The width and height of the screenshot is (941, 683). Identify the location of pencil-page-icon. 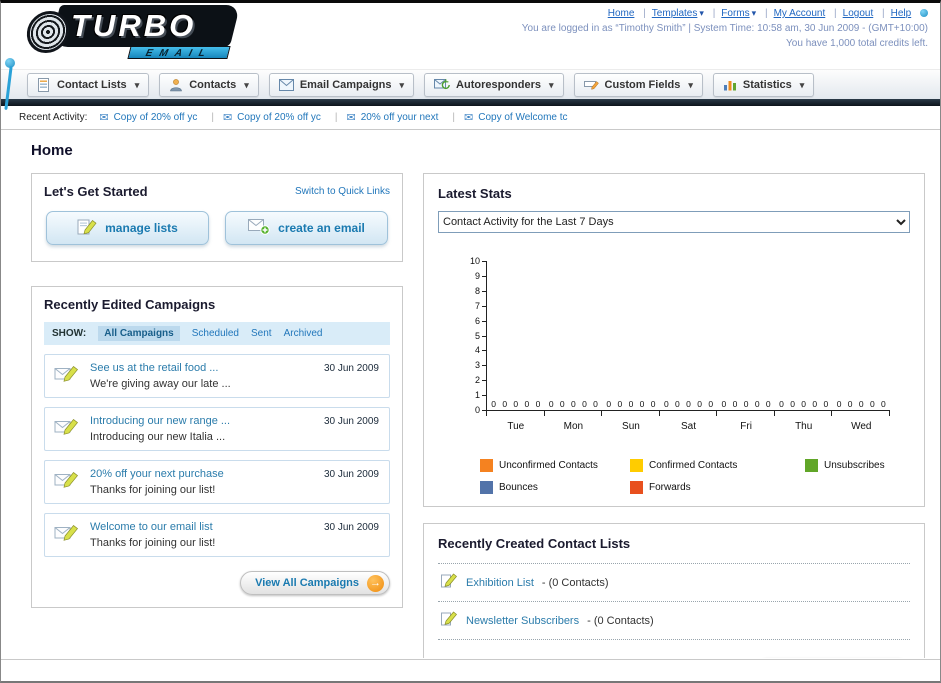
(87, 228).